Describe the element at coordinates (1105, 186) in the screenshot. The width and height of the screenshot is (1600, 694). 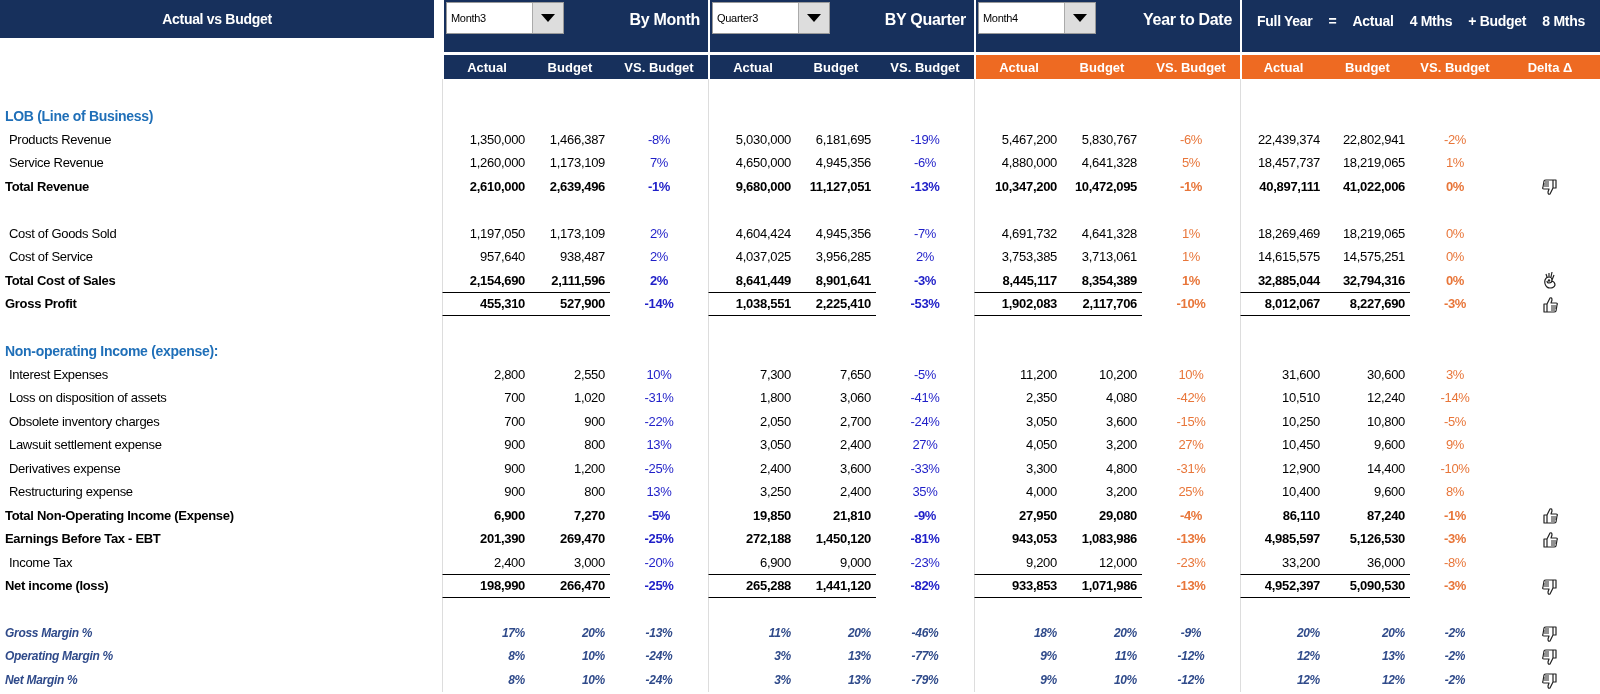
I see `amount-cell: 10,472,095` at that location.